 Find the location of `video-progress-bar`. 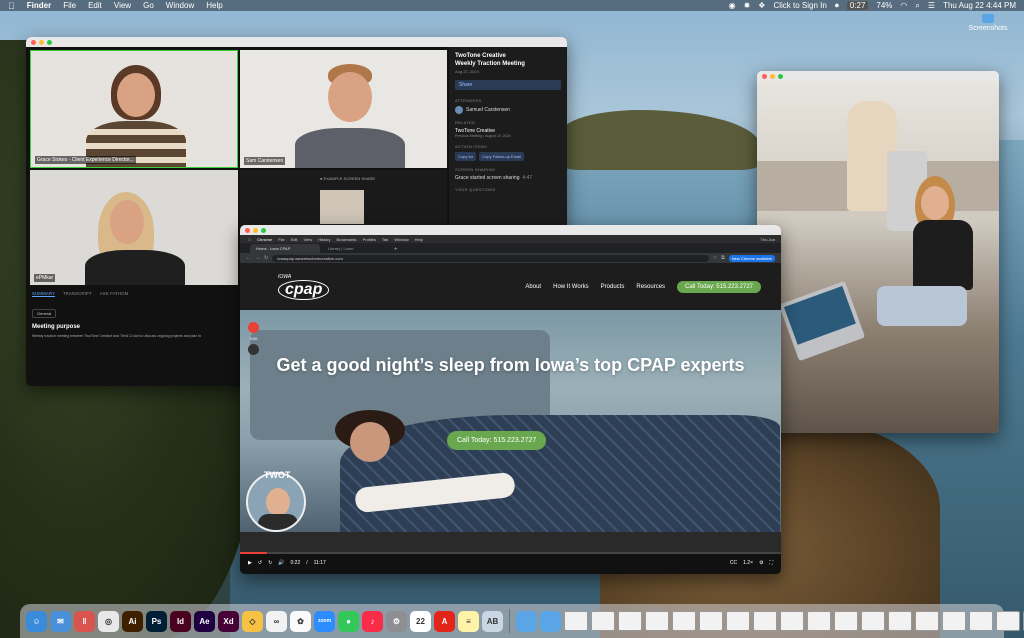

video-progress-bar is located at coordinates (510, 553).